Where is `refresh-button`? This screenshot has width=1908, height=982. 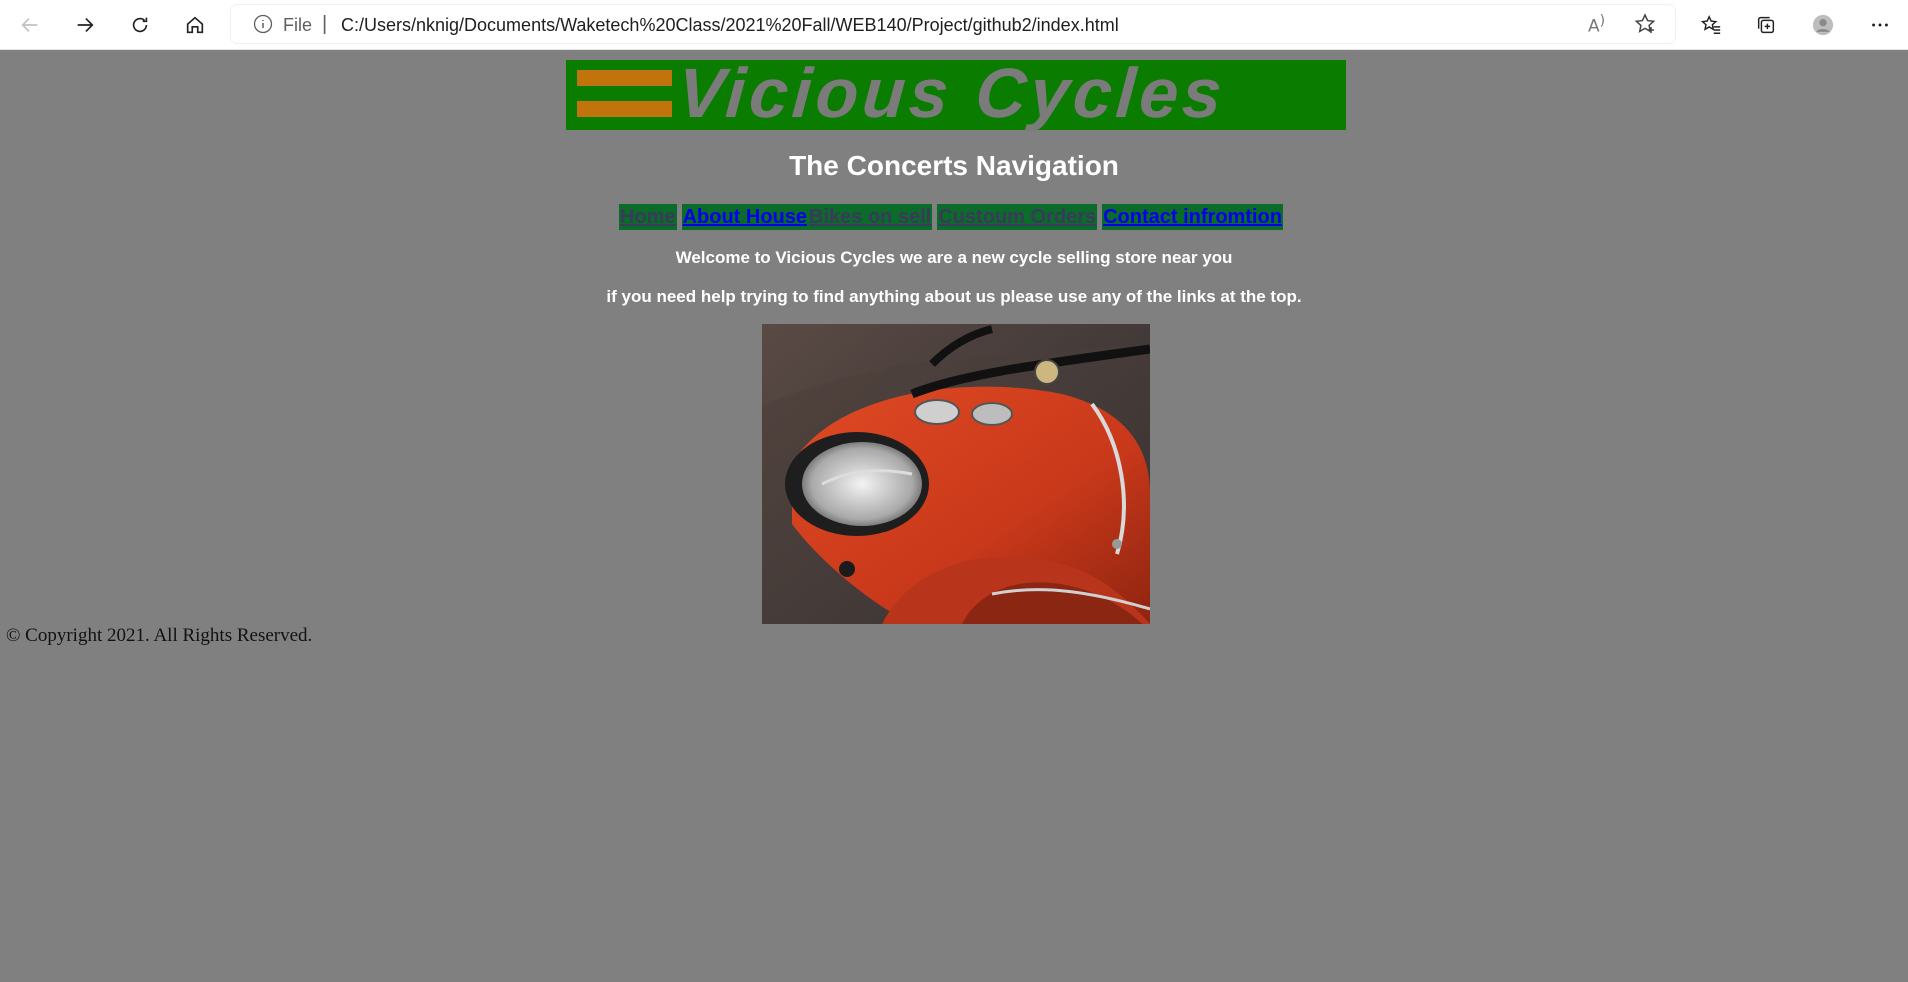 refresh-button is located at coordinates (140, 25).